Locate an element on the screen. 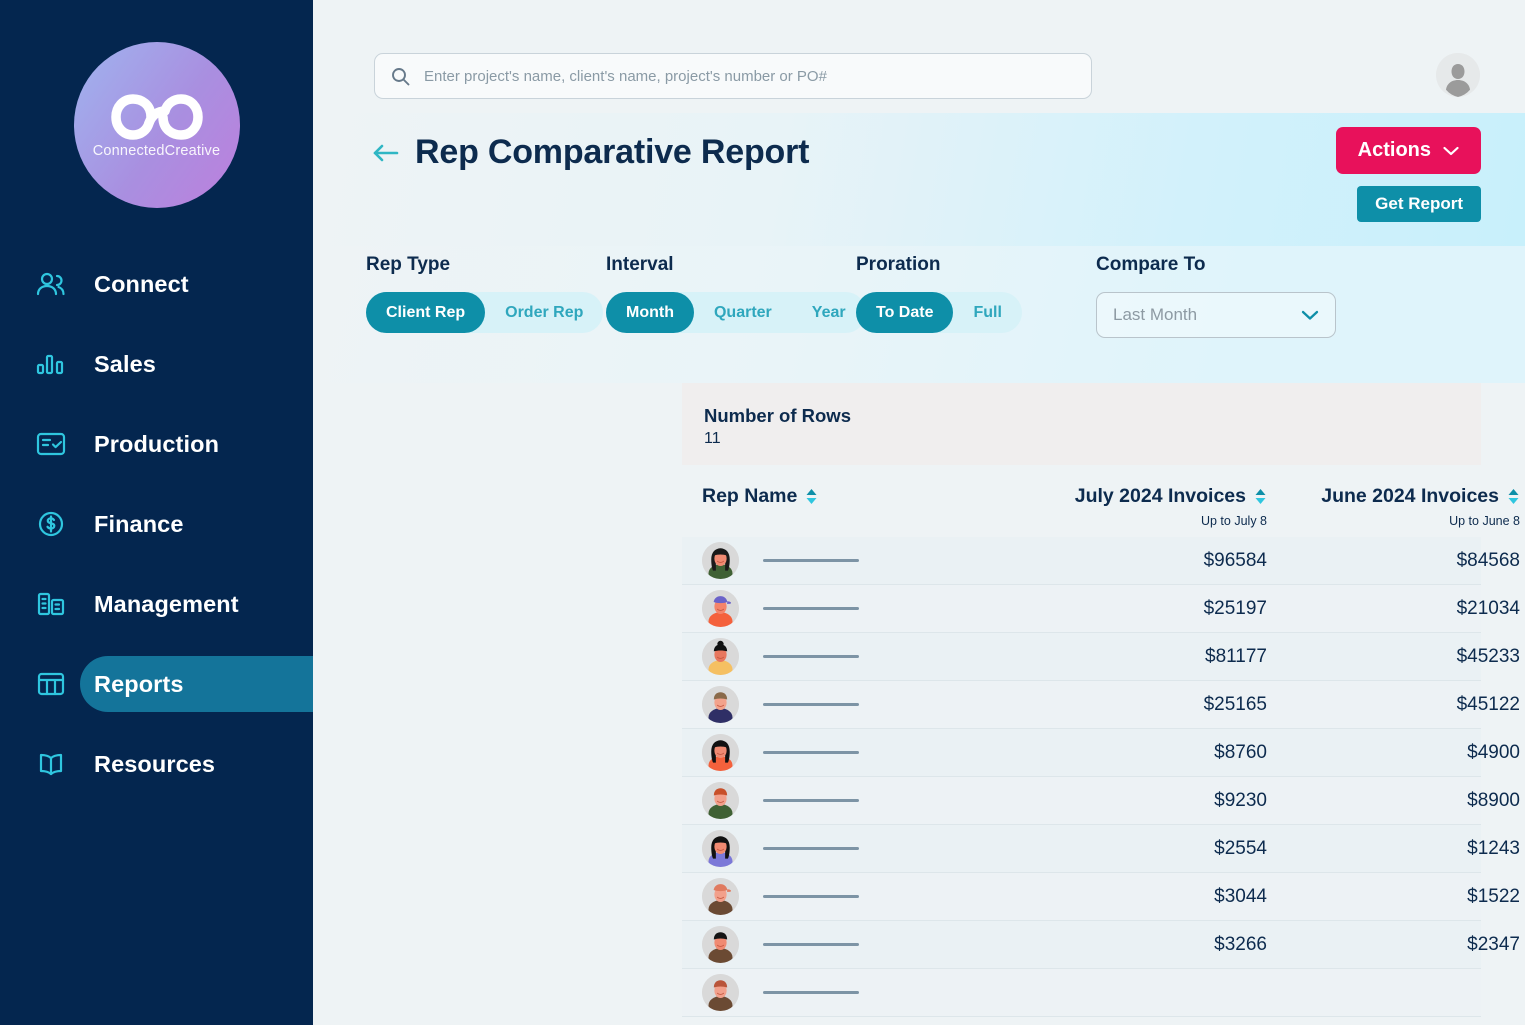 This screenshot has width=1525, height=1025. cell-change: $1311 is located at coordinates (1522, 849).